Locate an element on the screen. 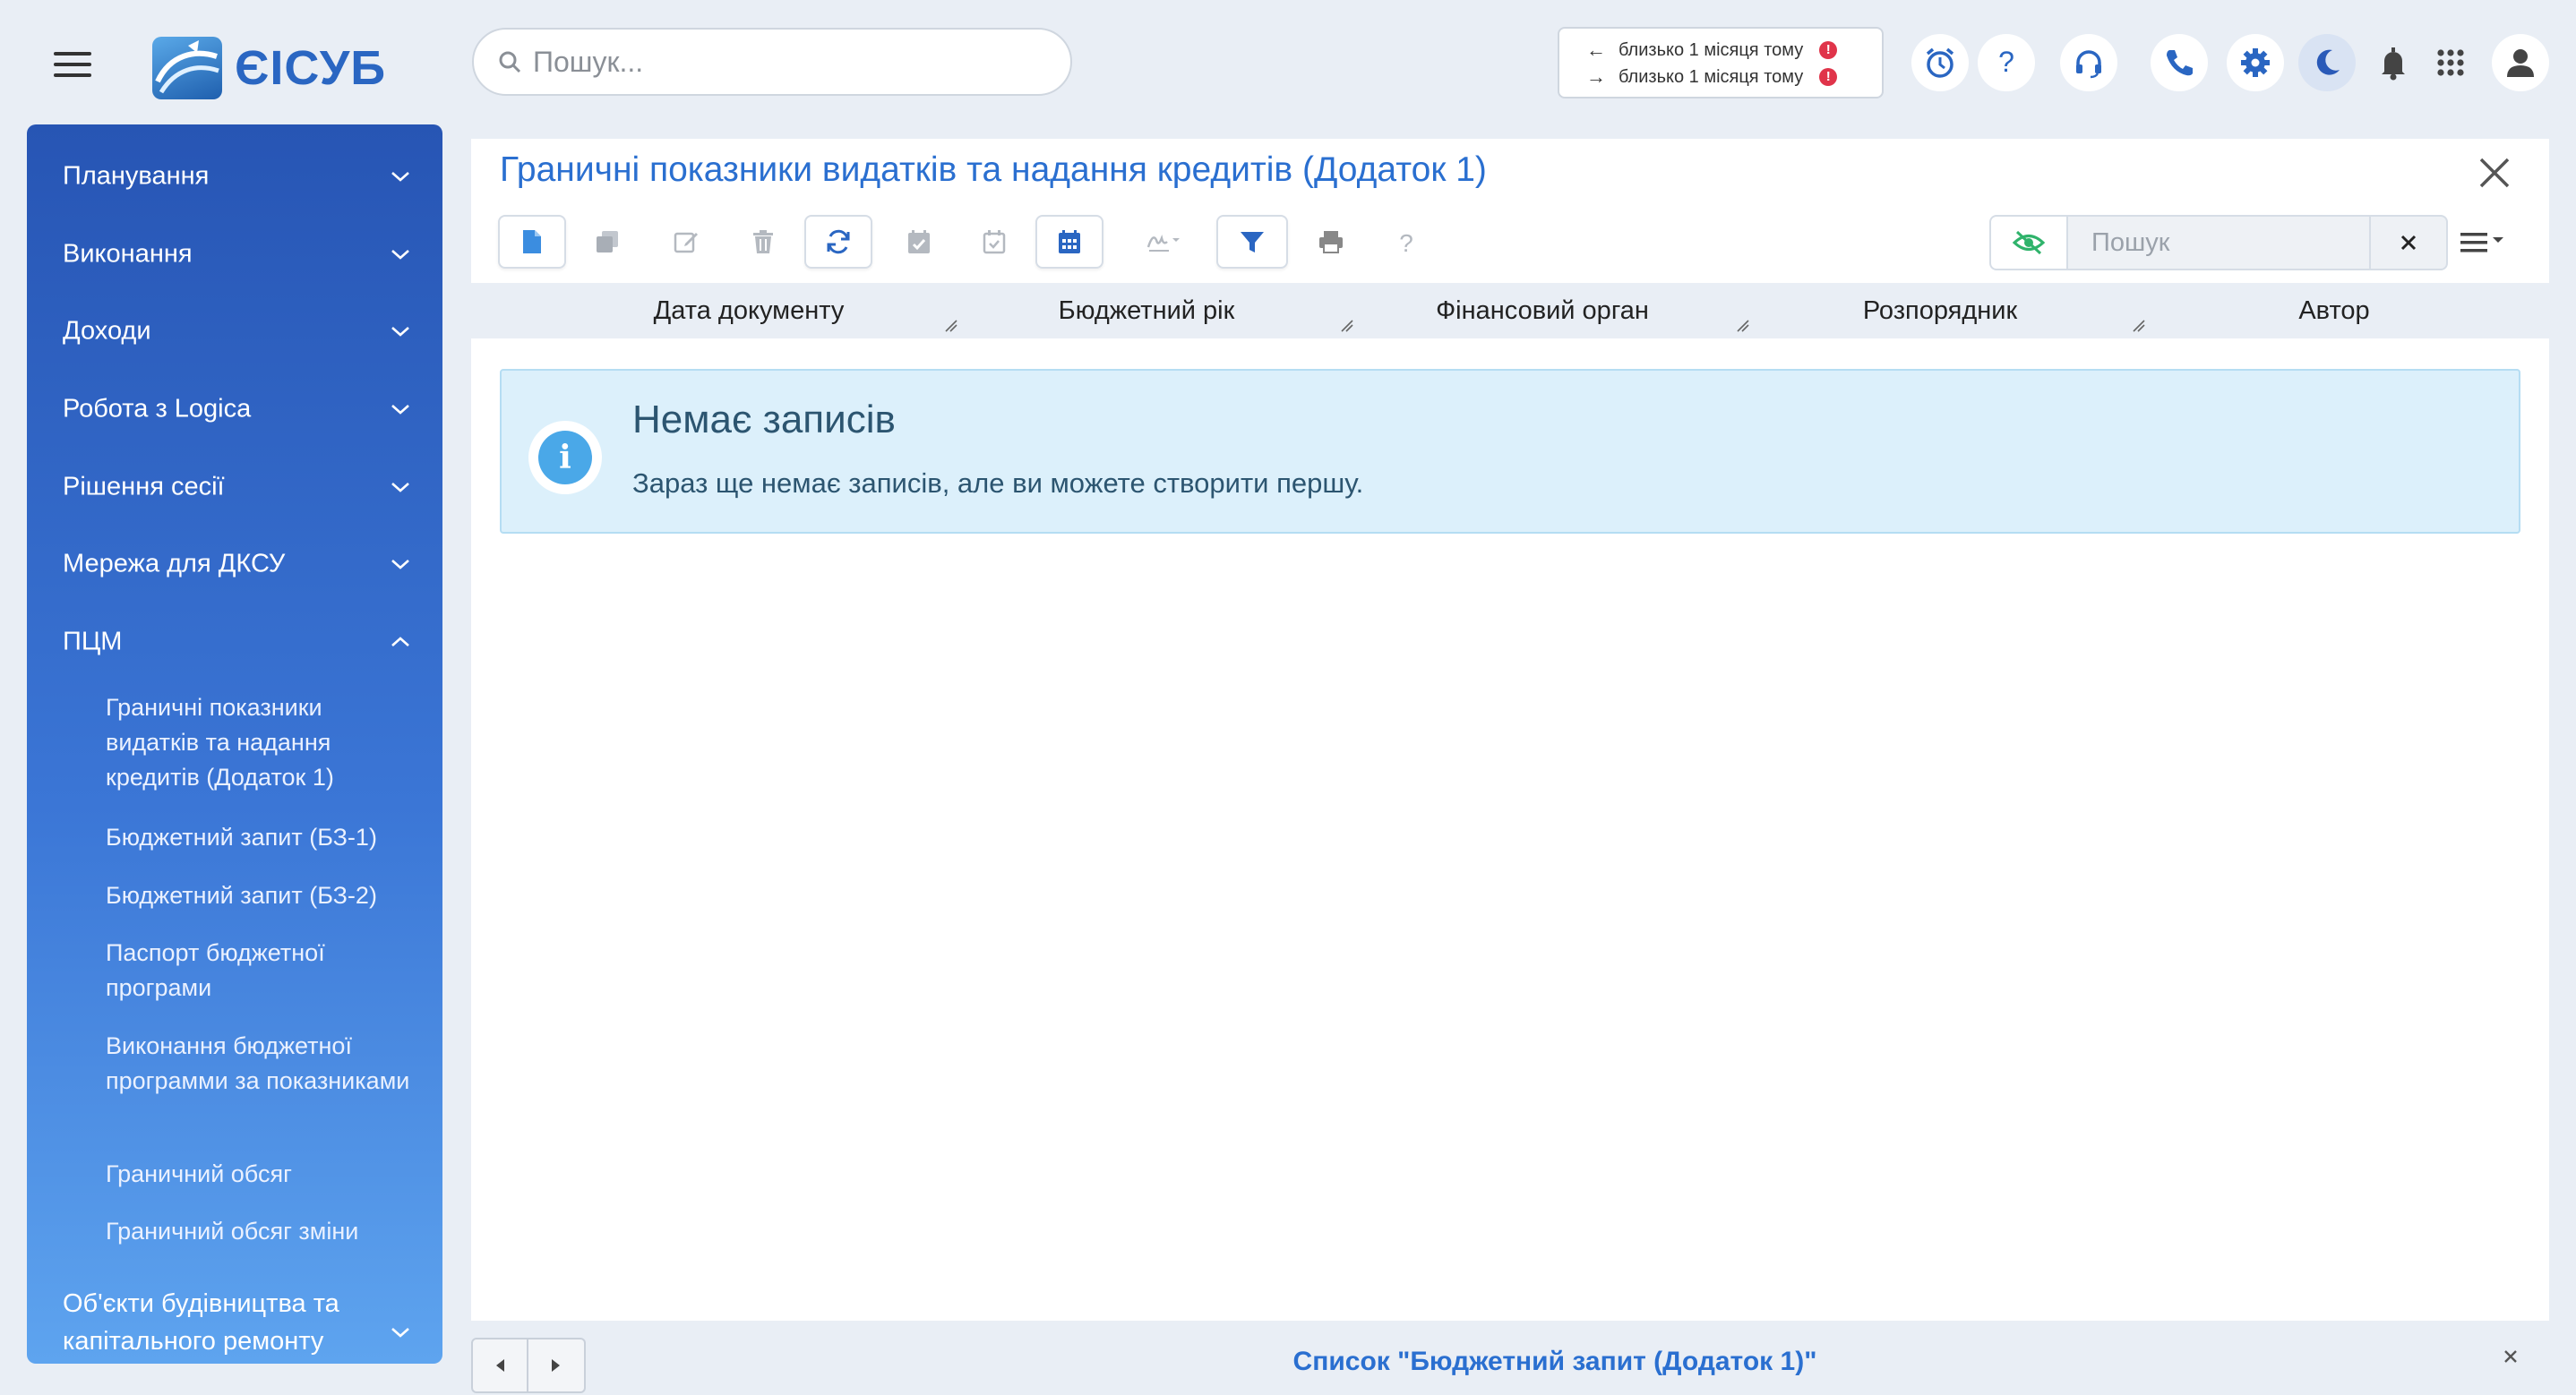 The width and height of the screenshot is (2576, 1395). column-header-budget-year: Бюджетний рік is located at coordinates (1146, 310).